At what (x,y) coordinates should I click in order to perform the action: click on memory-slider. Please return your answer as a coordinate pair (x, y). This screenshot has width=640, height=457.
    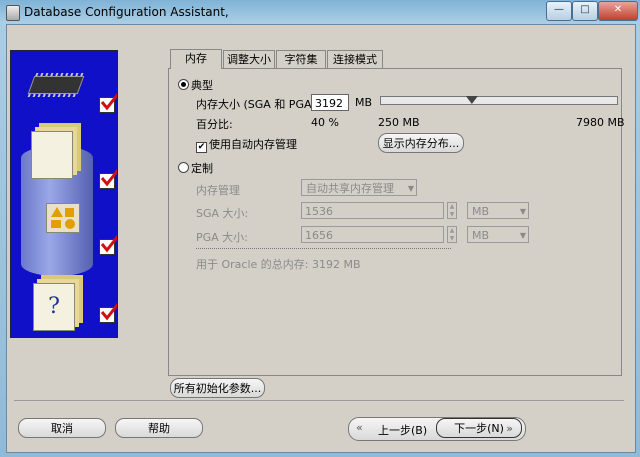
    Looking at the image, I should click on (499, 100).